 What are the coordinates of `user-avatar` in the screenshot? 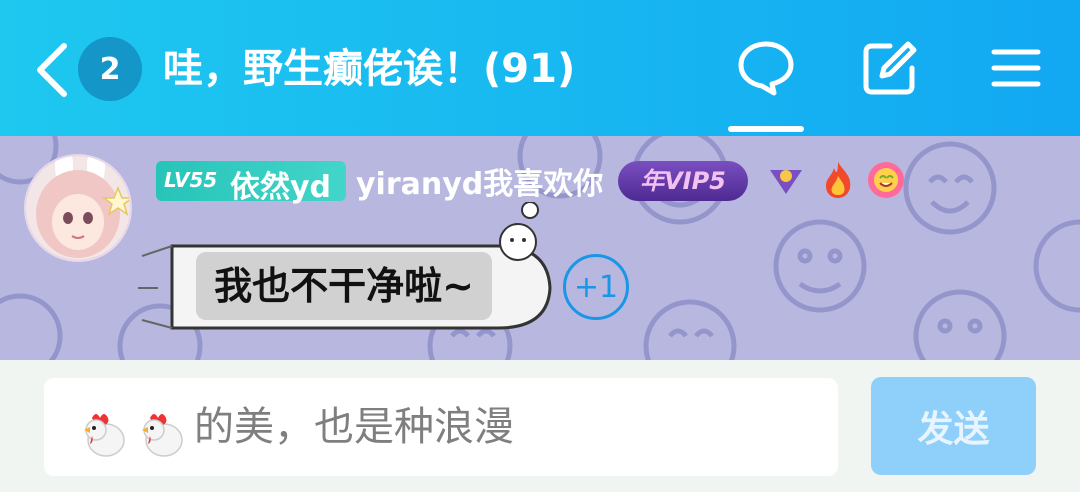 It's located at (78, 208).